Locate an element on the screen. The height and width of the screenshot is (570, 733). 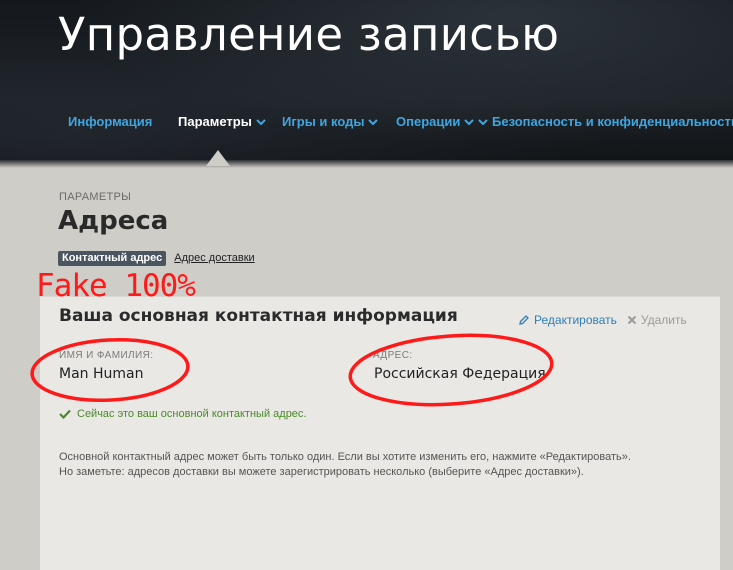
pencil-icon is located at coordinates (524, 320).